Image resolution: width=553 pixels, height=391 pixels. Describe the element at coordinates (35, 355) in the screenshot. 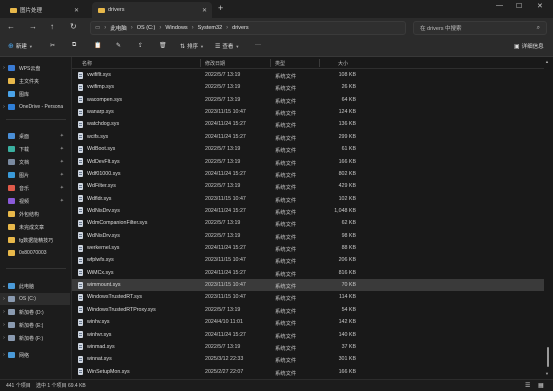

I see `sidebar-item: › 网络` at that location.